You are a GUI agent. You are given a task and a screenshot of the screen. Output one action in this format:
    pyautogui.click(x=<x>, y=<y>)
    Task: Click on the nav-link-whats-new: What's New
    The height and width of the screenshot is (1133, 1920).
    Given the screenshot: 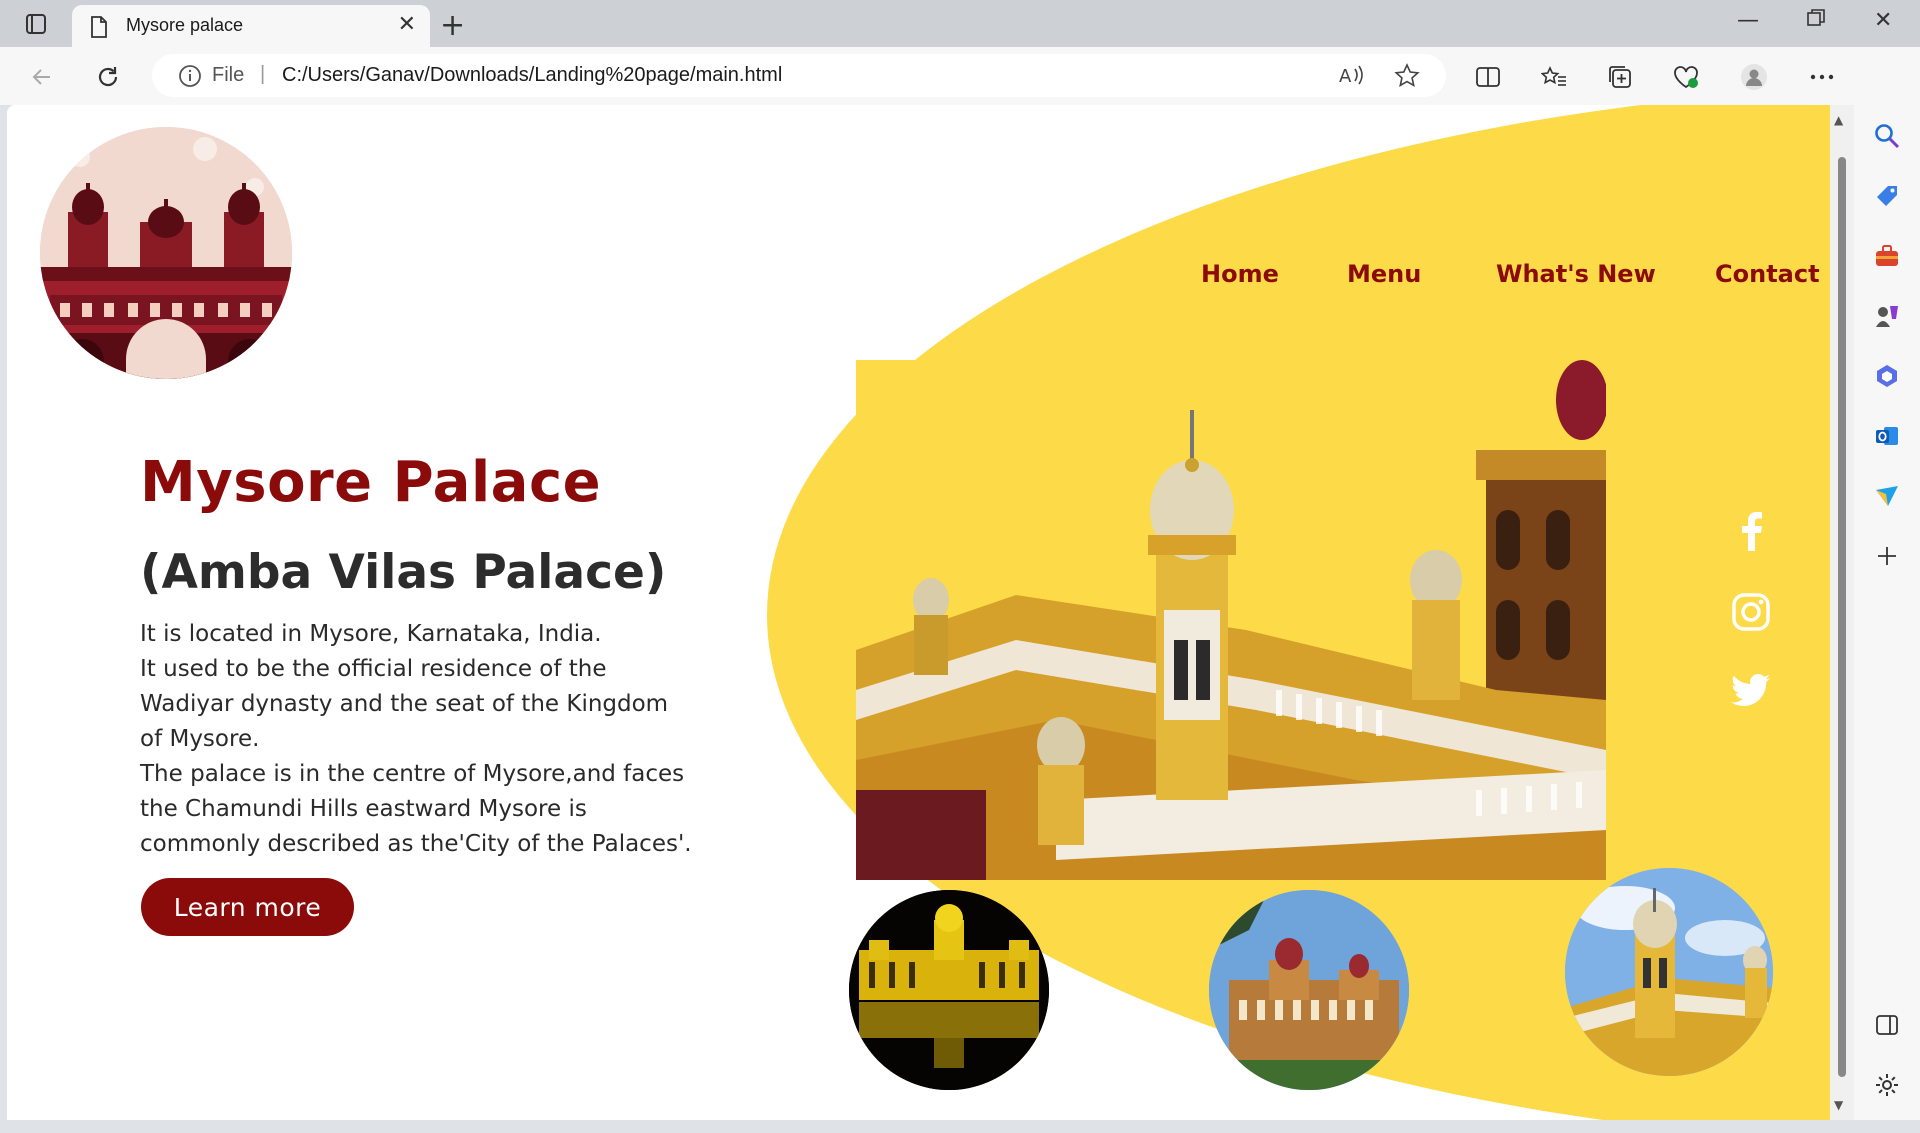 What is the action you would take?
    pyautogui.click(x=1576, y=274)
    